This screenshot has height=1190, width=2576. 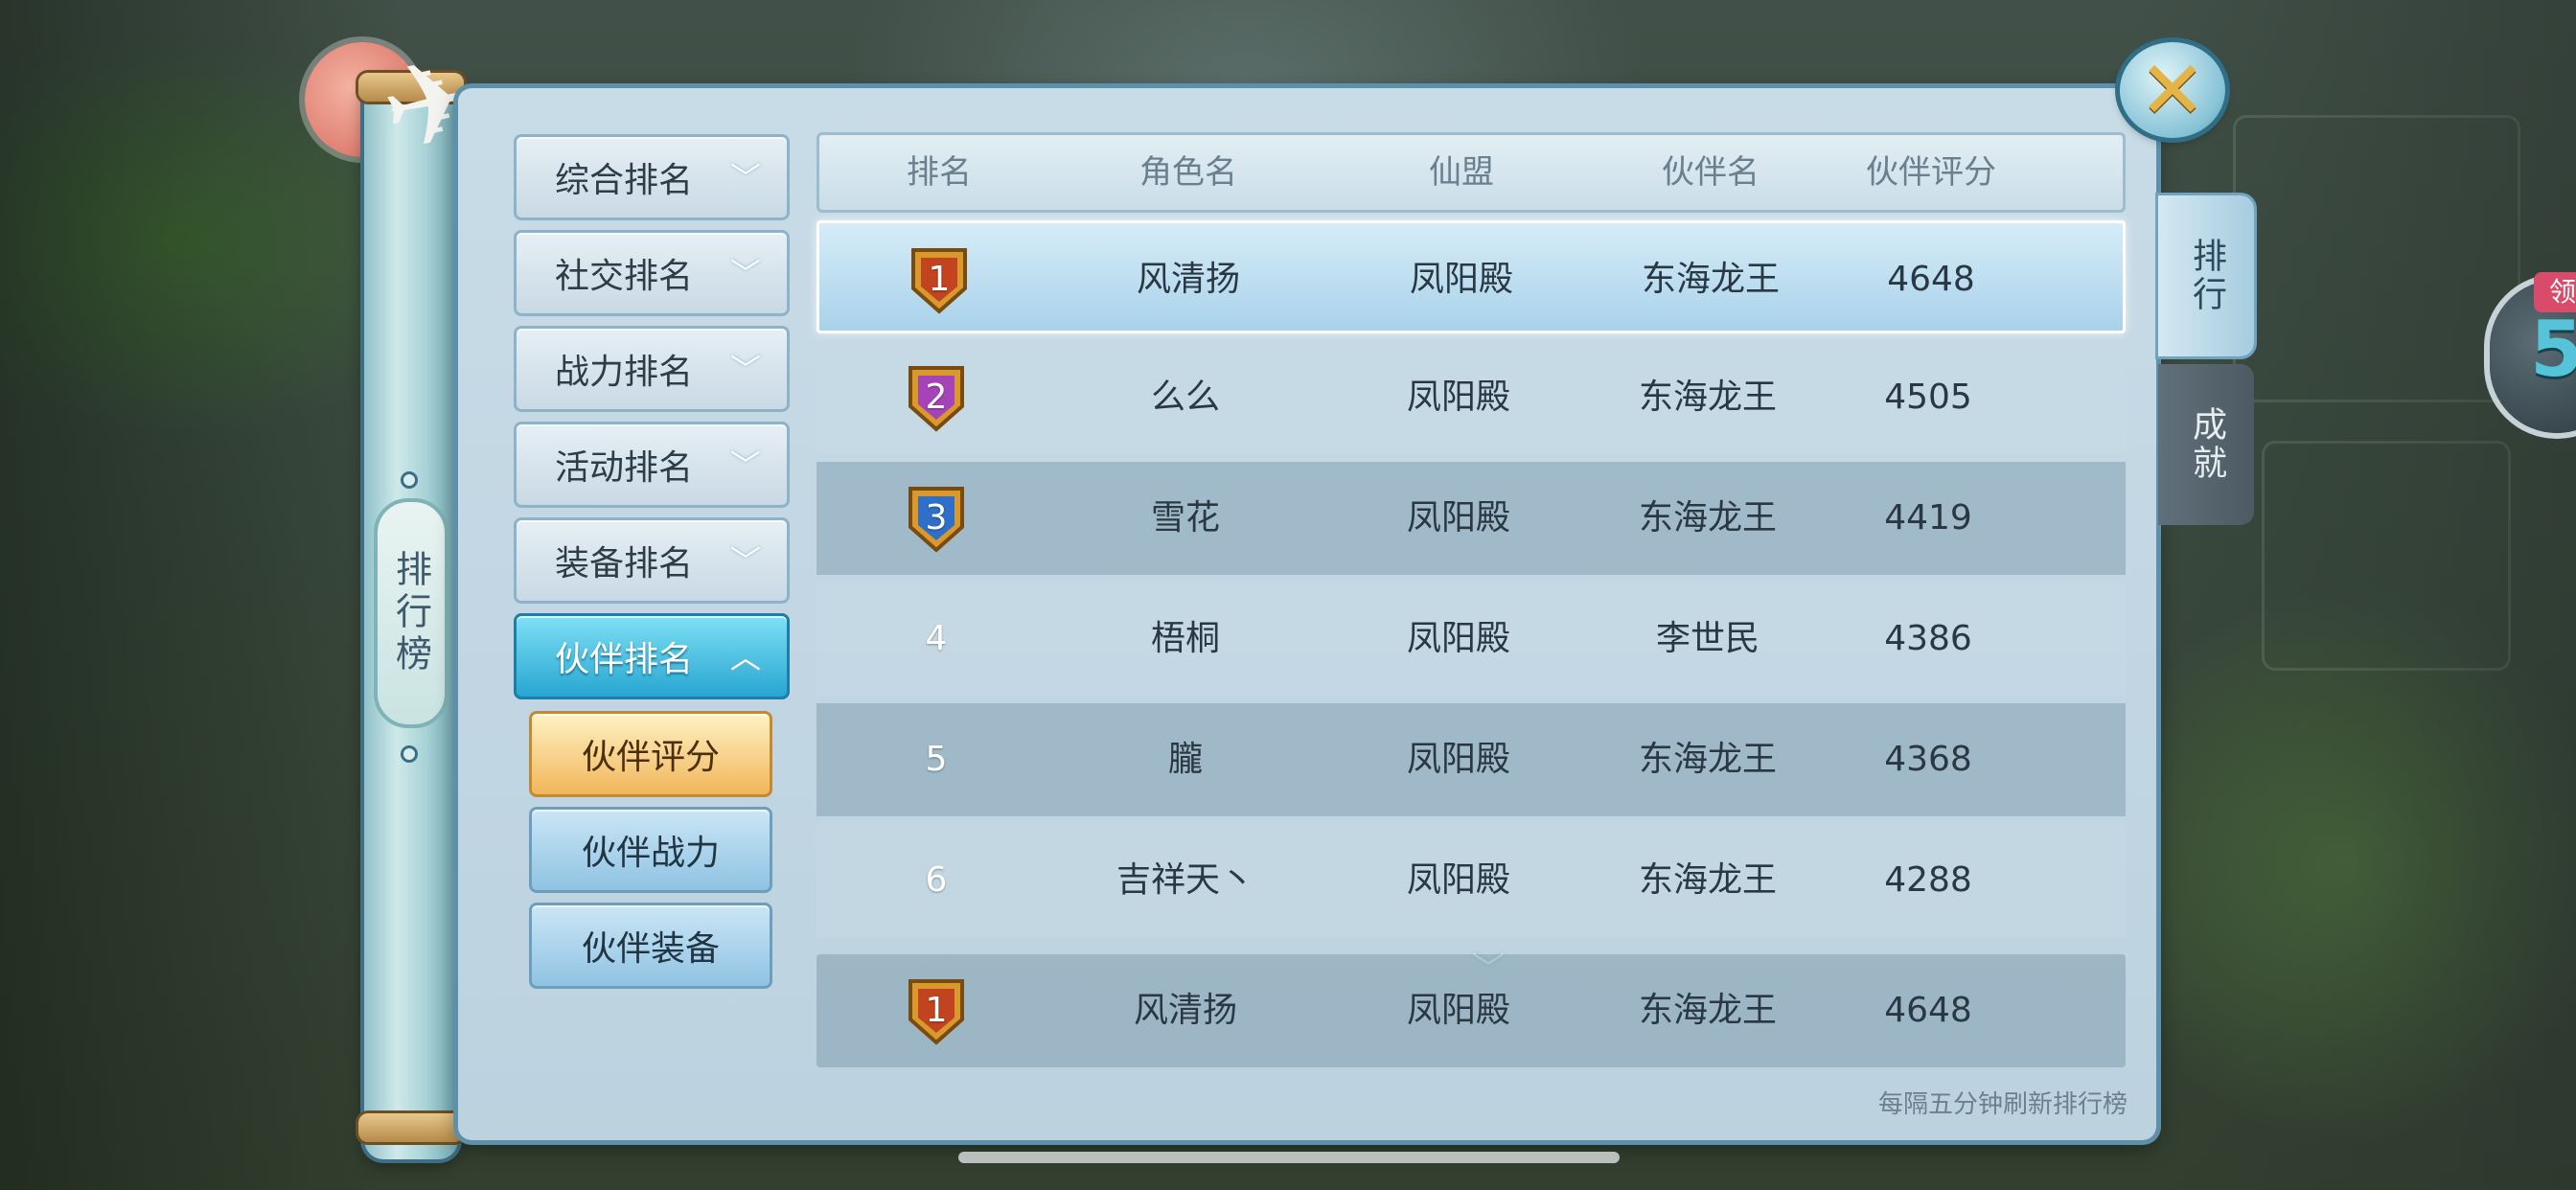 I want to click on category-label: 社交排名, so click(x=624, y=277).